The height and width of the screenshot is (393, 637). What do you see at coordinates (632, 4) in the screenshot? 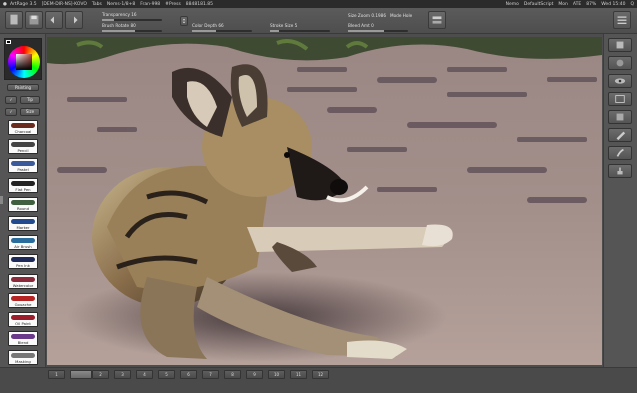
I see `menu-right-6: Q` at bounding box center [632, 4].